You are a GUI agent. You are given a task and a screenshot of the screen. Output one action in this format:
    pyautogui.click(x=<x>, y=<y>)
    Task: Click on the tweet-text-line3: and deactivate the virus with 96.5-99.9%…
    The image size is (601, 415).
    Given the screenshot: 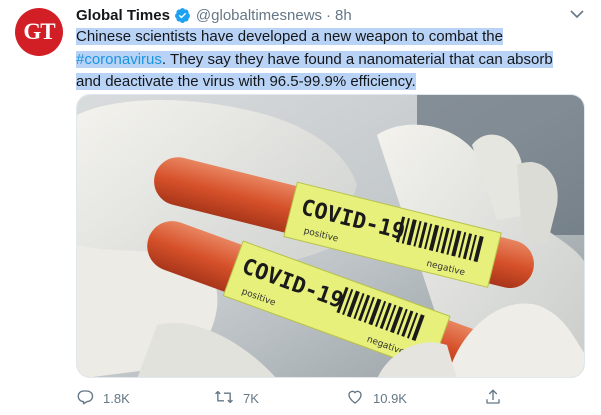 What is the action you would take?
    pyautogui.click(x=246, y=81)
    